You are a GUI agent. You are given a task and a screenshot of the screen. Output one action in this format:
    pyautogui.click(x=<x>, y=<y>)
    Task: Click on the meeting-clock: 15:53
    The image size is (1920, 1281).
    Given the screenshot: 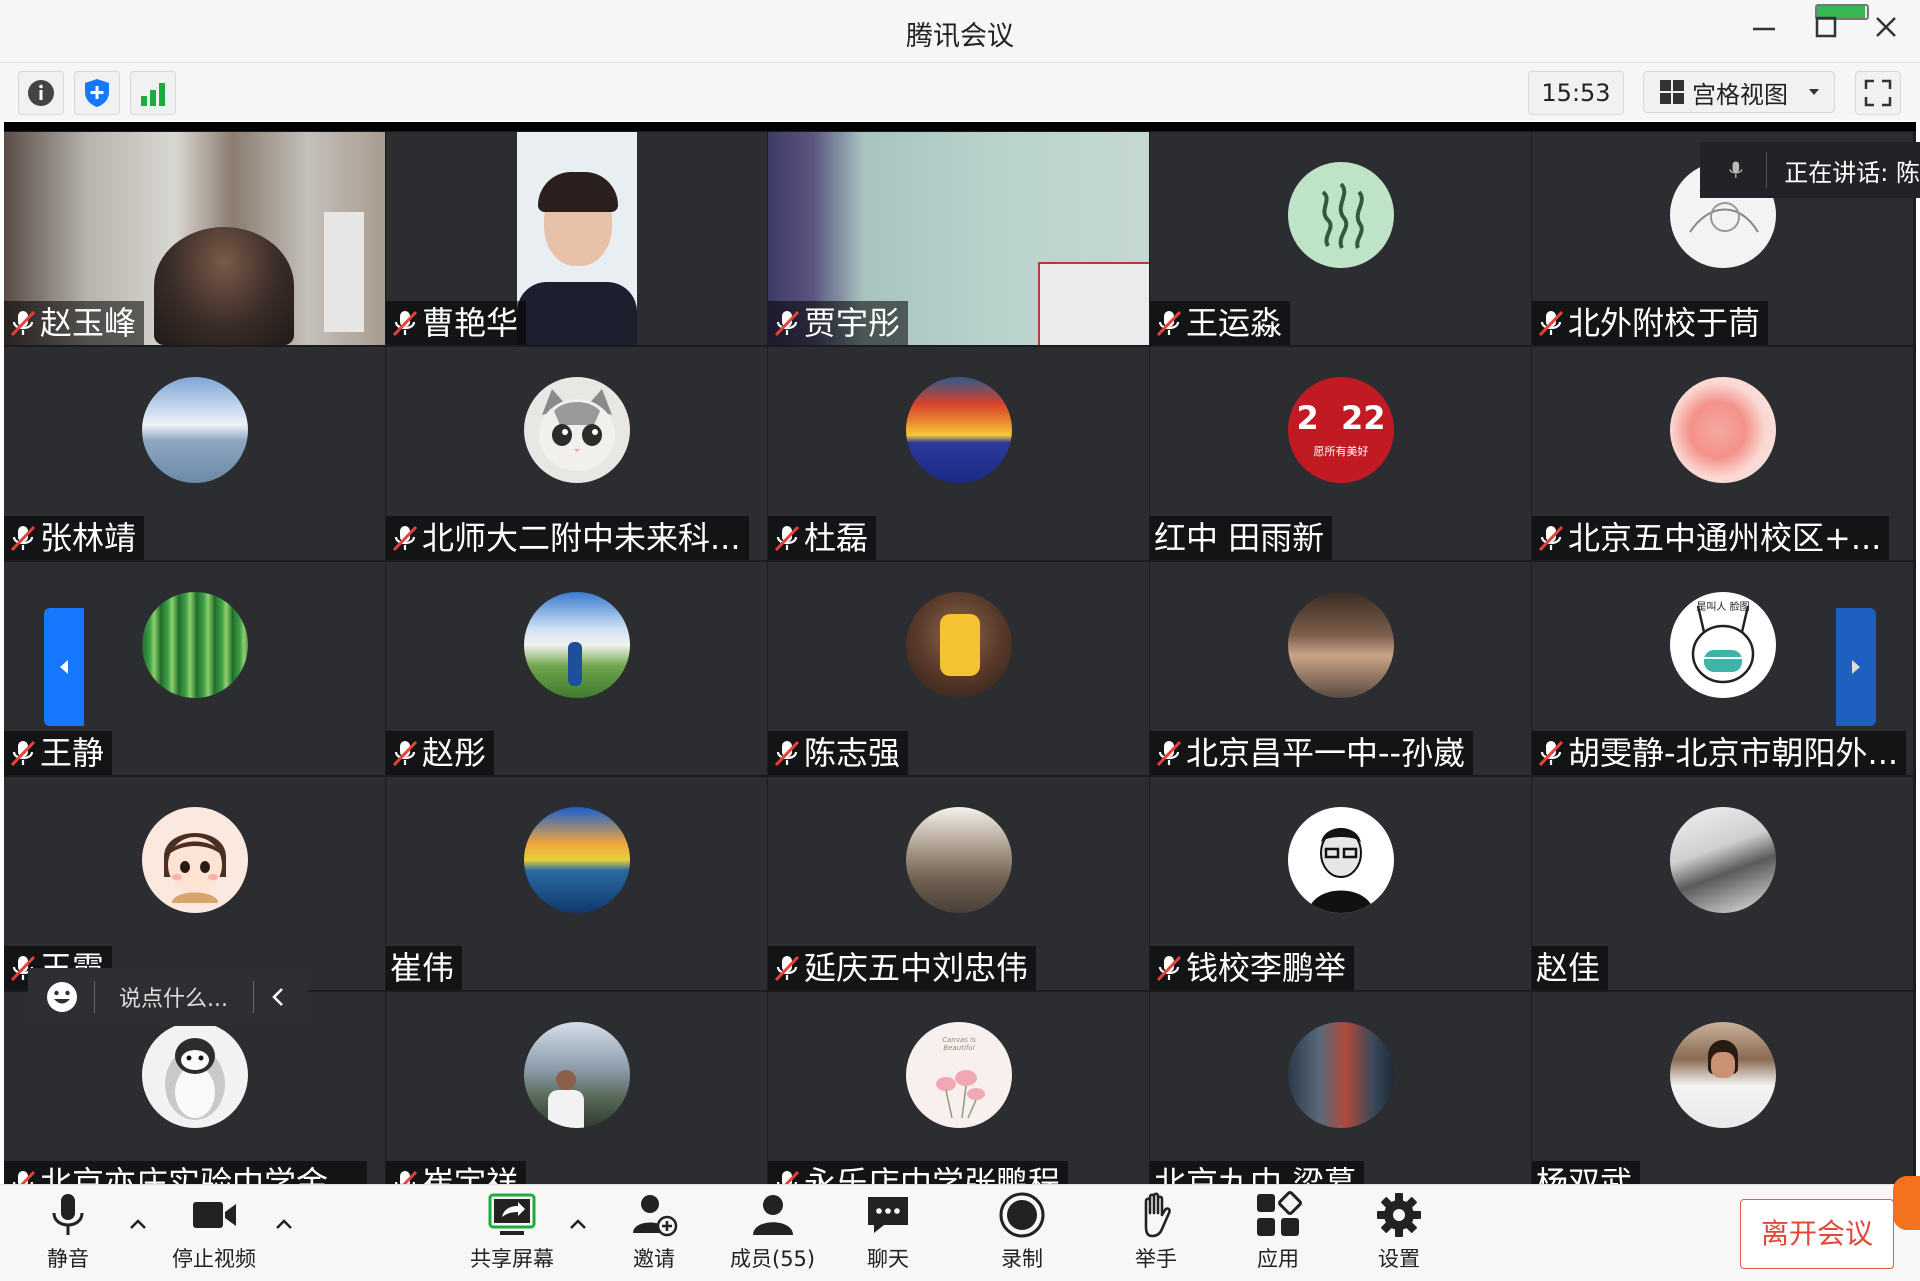 What is the action you would take?
    pyautogui.click(x=1576, y=93)
    